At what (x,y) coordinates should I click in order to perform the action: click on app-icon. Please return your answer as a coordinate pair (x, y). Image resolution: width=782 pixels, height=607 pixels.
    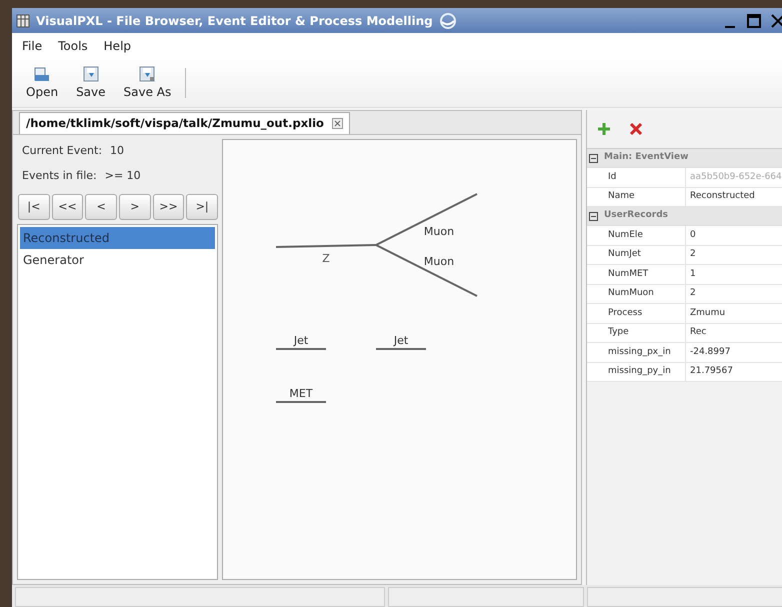
    Looking at the image, I should click on (23, 21).